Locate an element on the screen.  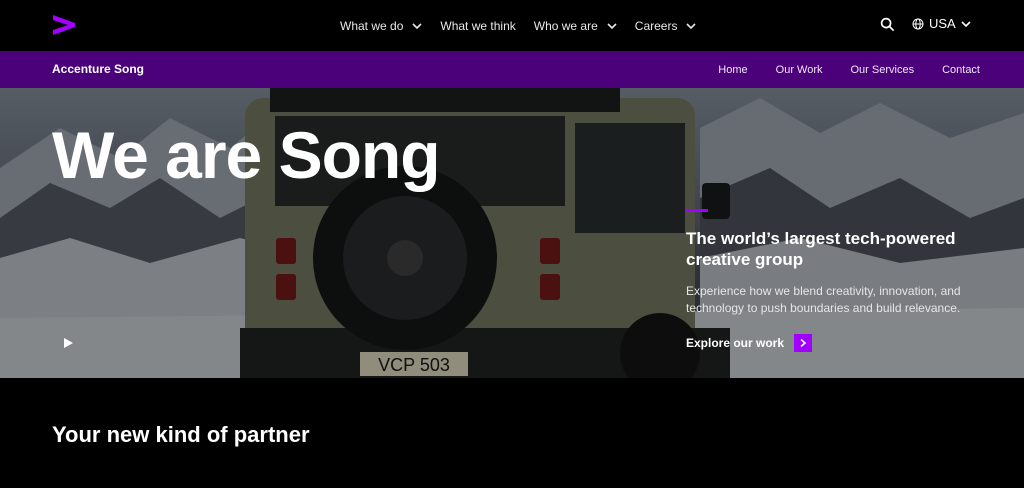
sub-nav-links: Home Our Work Our Services Contact is located at coordinates (849, 69).